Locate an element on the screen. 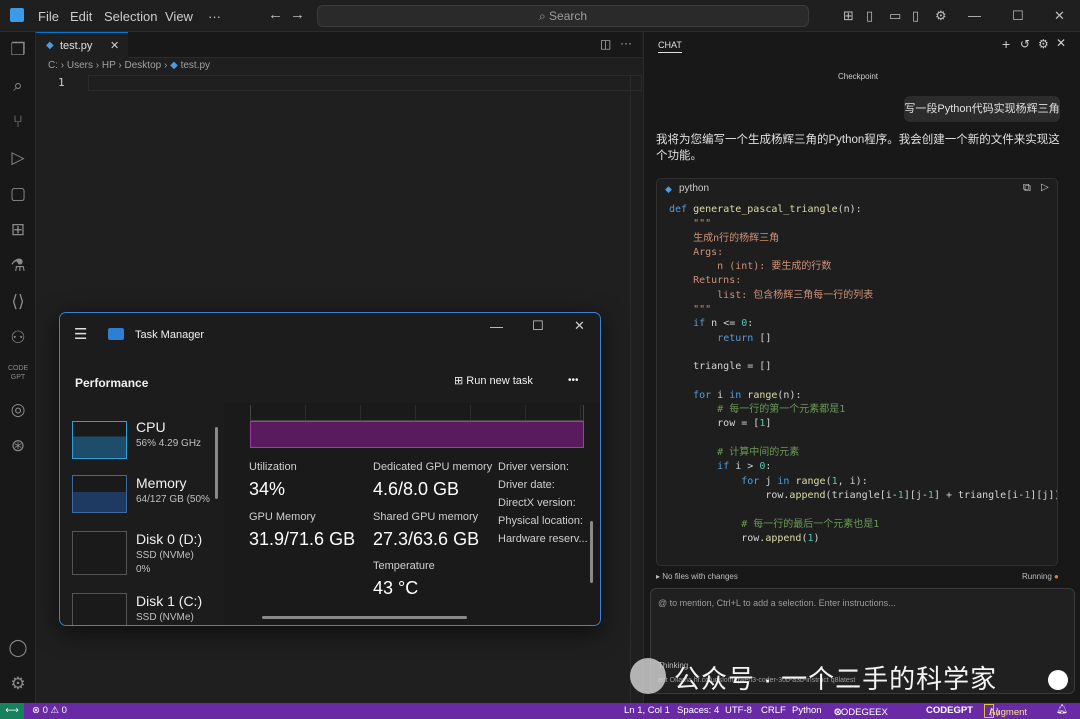 Image resolution: width=1080 pixels, height=719 pixels. toggle-secondary-sidebar-icon: ▯ is located at coordinates (915, 16).